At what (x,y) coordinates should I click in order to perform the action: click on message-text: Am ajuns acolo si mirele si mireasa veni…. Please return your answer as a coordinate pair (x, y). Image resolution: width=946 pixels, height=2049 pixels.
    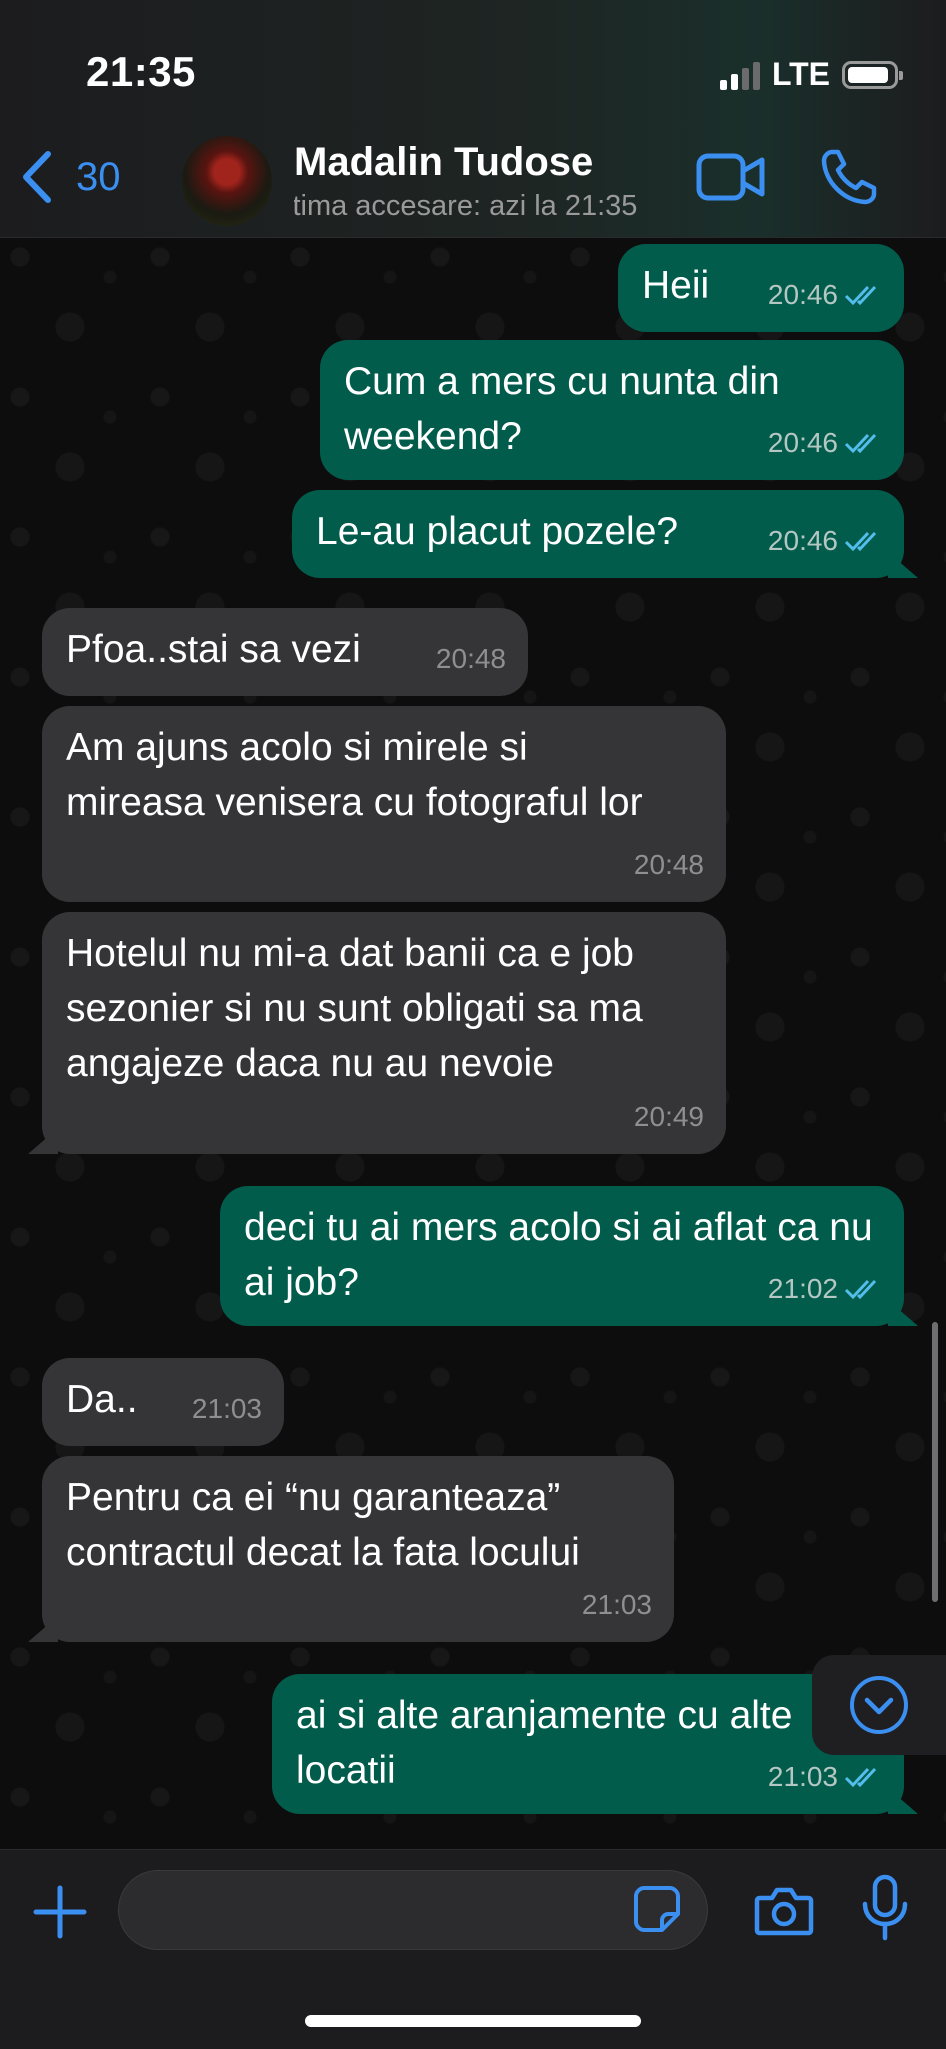
    Looking at the image, I should click on (354, 775).